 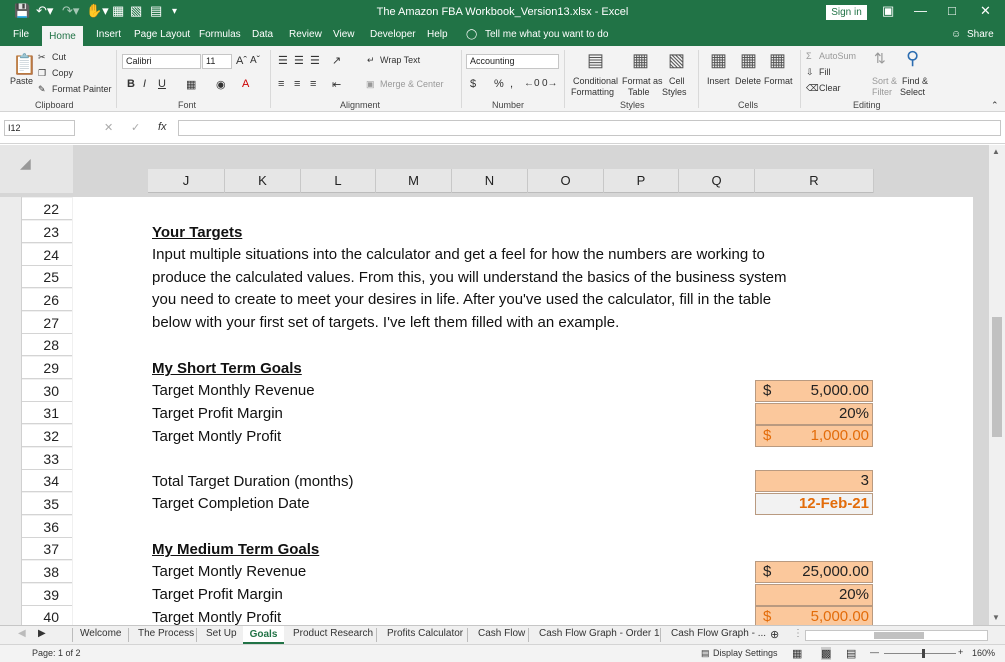 What do you see at coordinates (425, 633) in the screenshot?
I see `sheet-tab-profits-calculator: Profits Calculator` at bounding box center [425, 633].